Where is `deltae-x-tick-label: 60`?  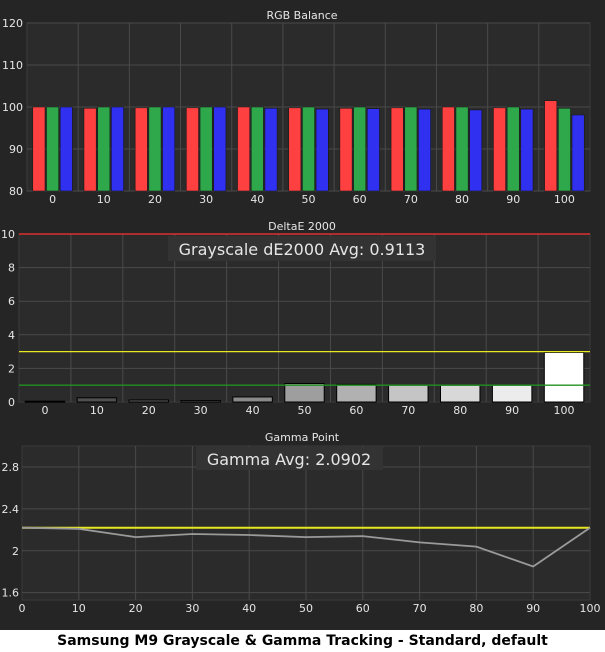
deltae-x-tick-label: 60 is located at coordinates (356, 410).